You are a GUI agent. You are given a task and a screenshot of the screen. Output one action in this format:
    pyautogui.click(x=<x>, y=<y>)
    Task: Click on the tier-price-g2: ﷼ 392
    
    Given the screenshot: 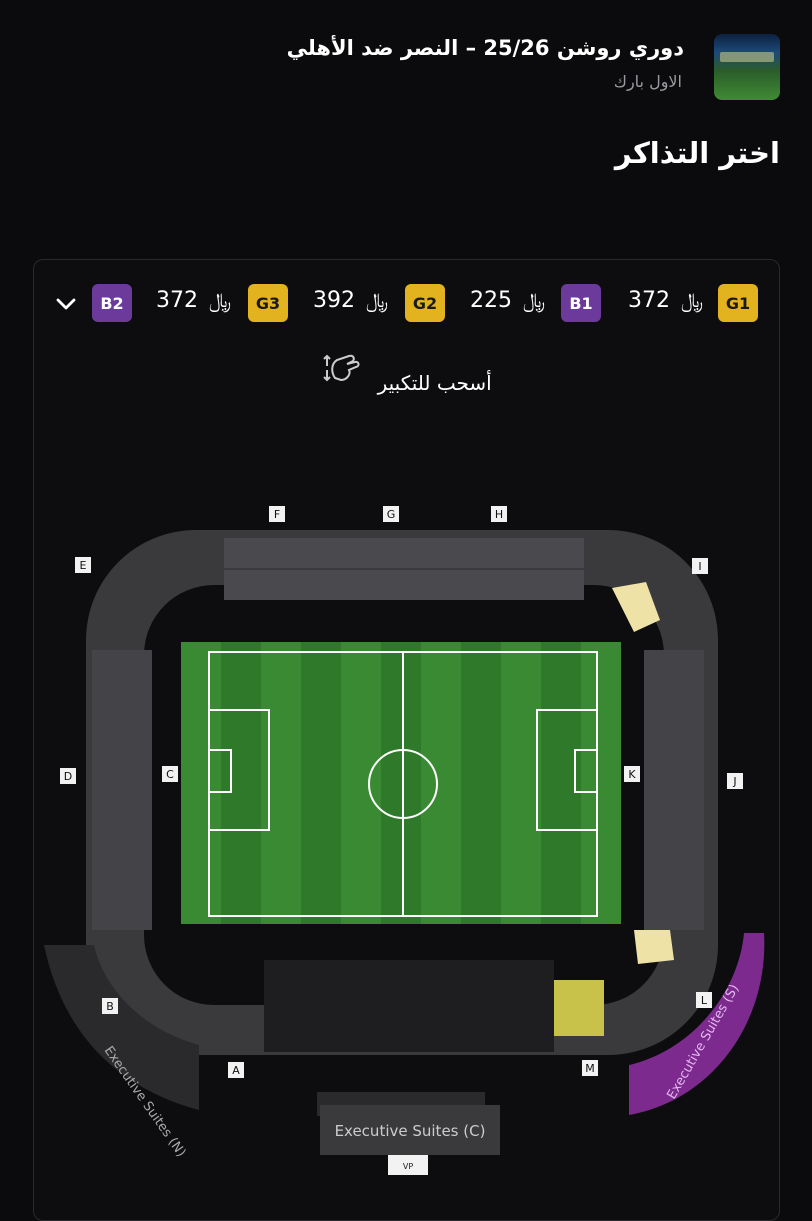 What is the action you would take?
    pyautogui.click(x=351, y=300)
    